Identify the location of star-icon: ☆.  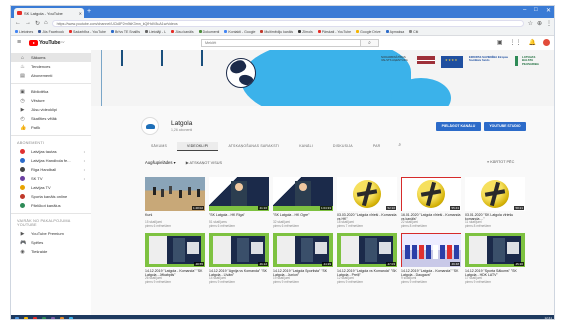
(530, 23).